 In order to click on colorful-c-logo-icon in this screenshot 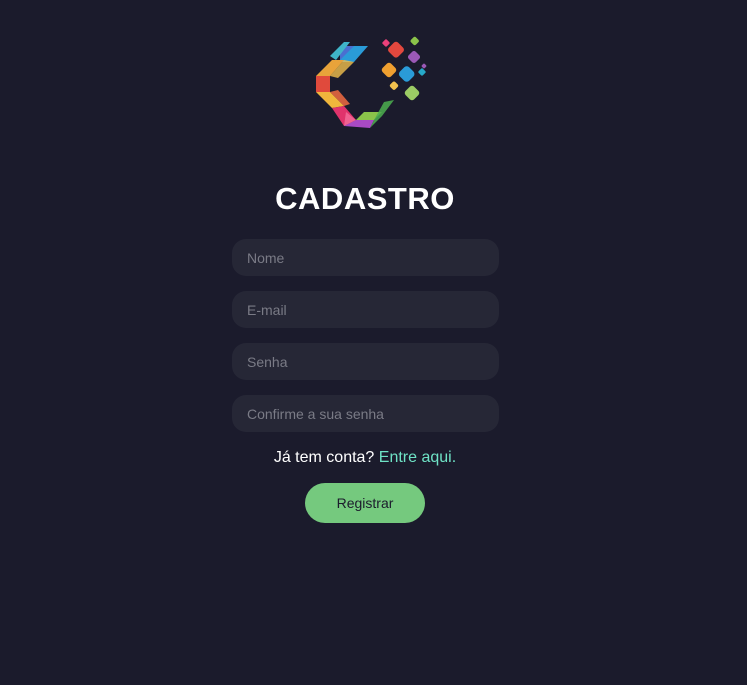, I will do `click(371, 82)`.